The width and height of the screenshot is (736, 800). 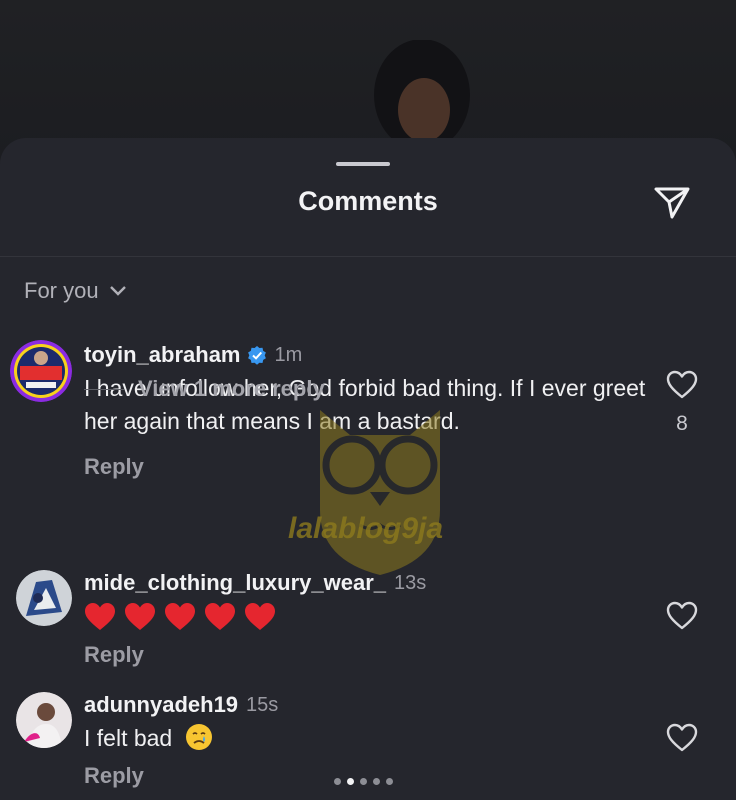 I want to click on view-more-label: View 1 more reply, so click(x=231, y=388).